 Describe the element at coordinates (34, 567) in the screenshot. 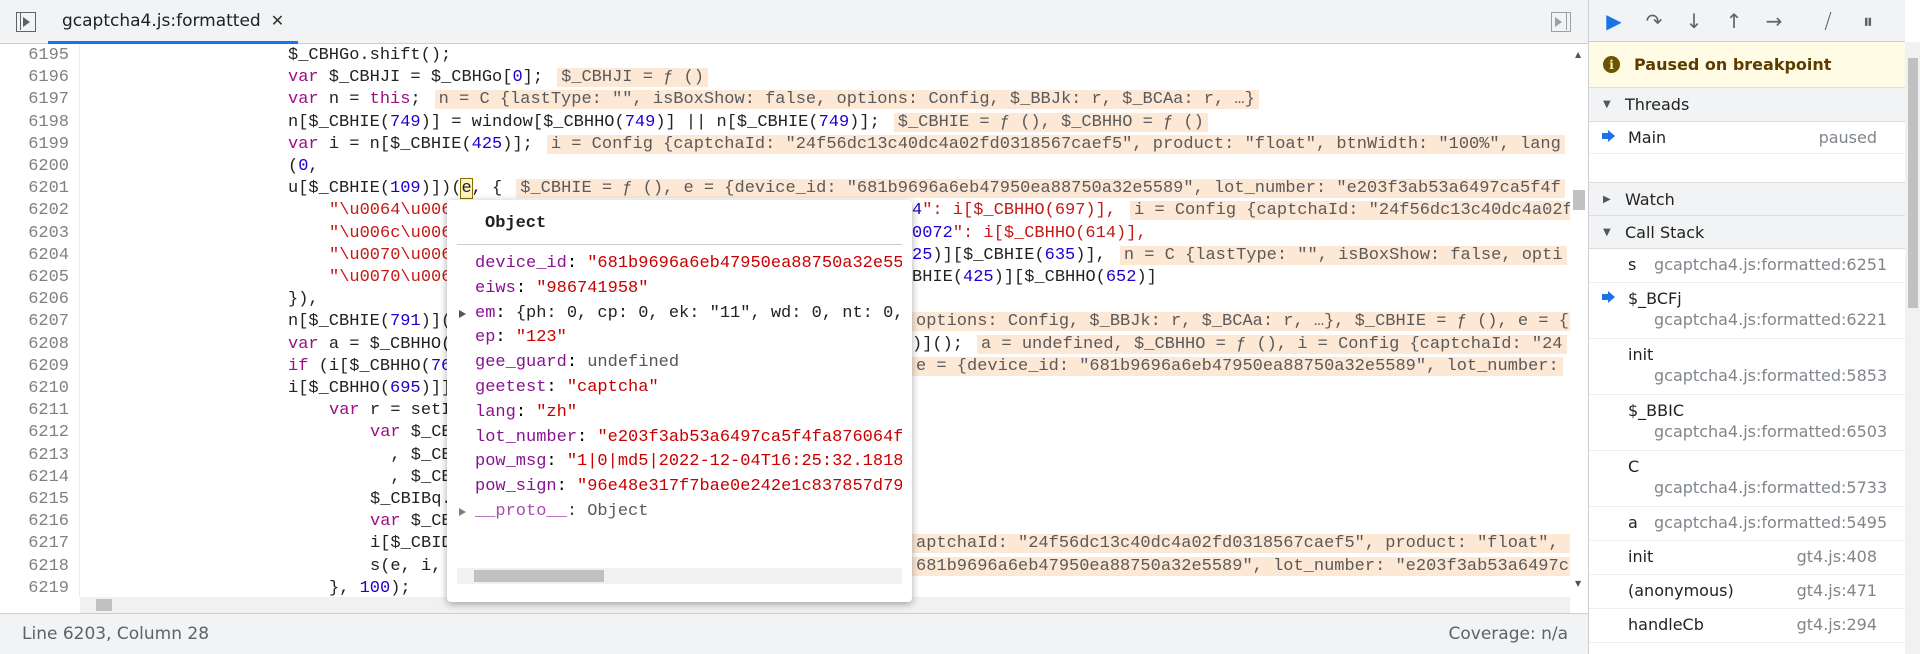

I see `line-number: 6218` at that location.